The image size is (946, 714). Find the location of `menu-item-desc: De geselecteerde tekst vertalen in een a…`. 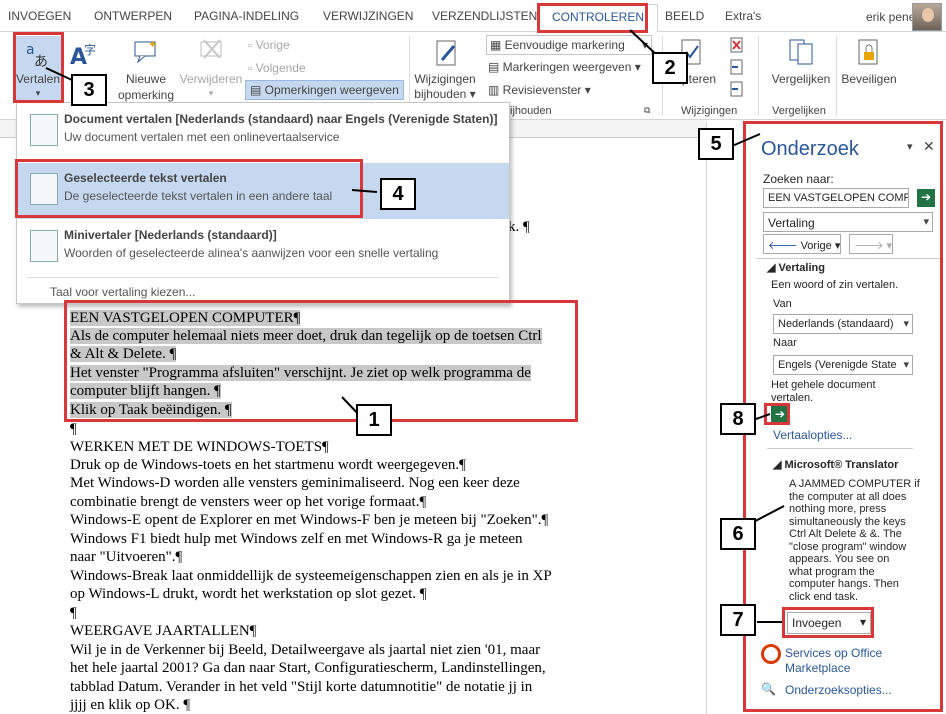

menu-item-desc: De geselecteerde tekst vertalen in een a… is located at coordinates (198, 196).